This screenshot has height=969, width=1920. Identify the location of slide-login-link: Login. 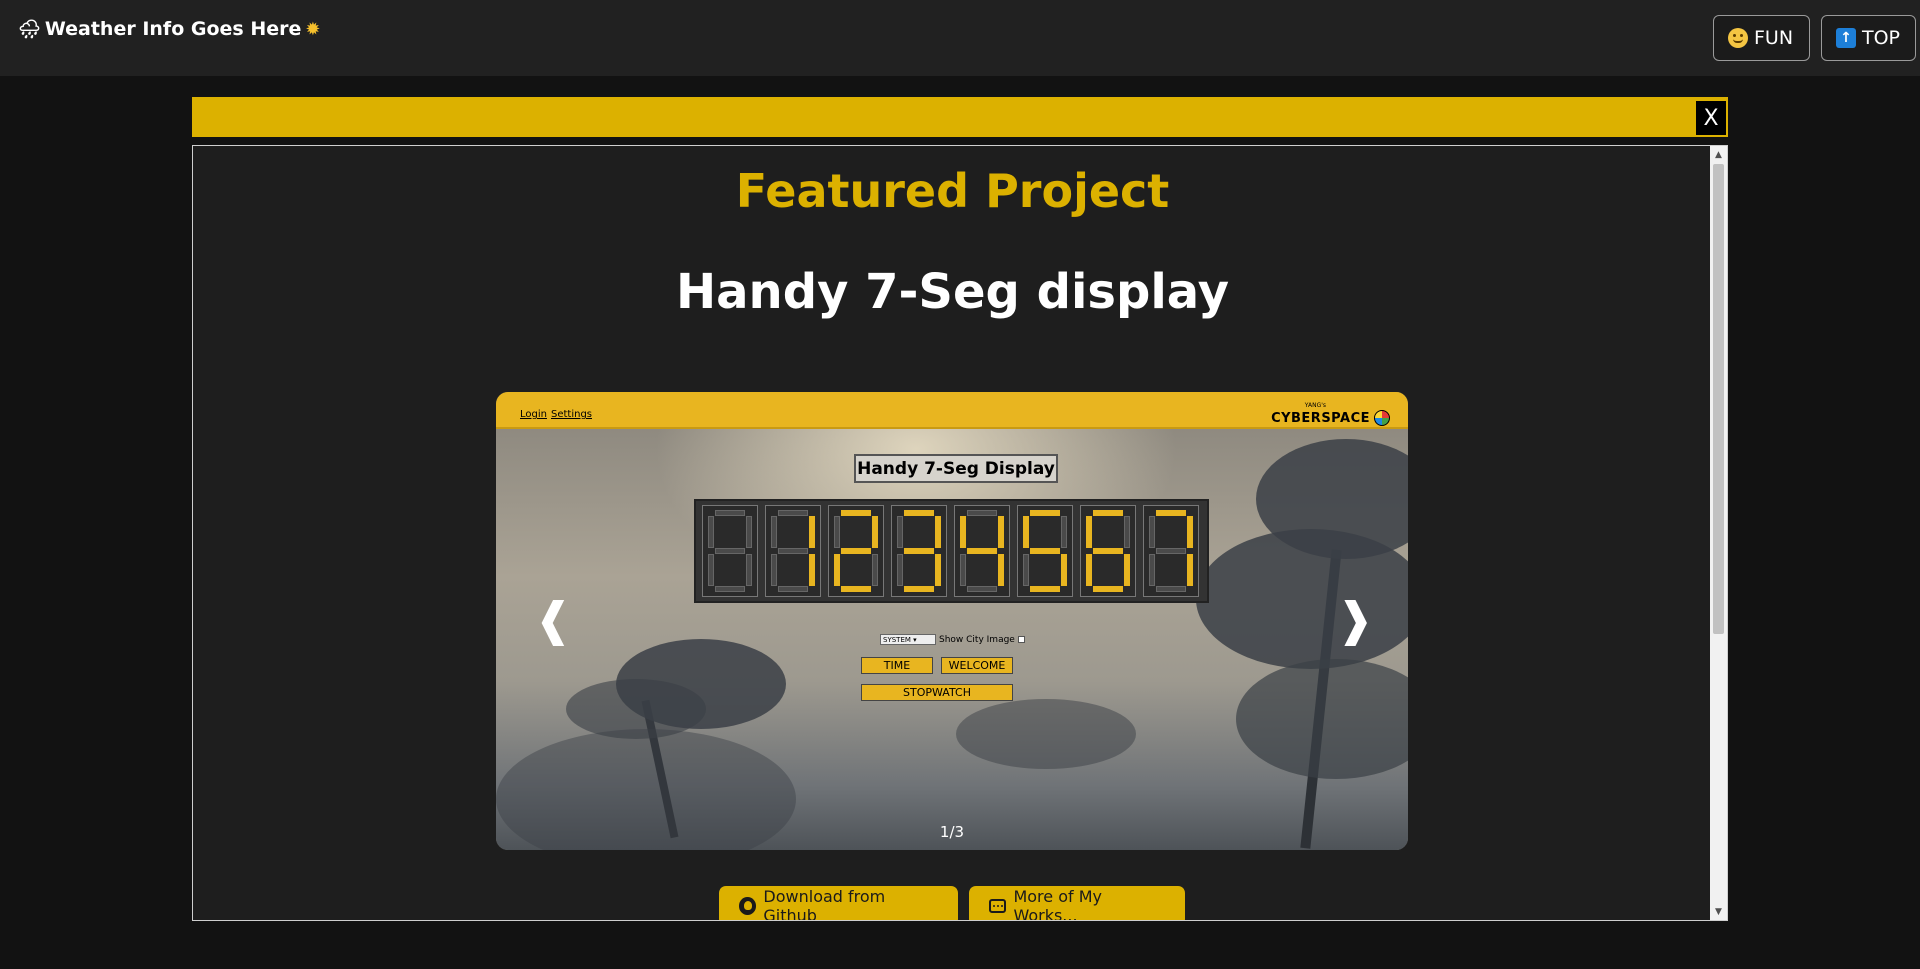
(533, 414).